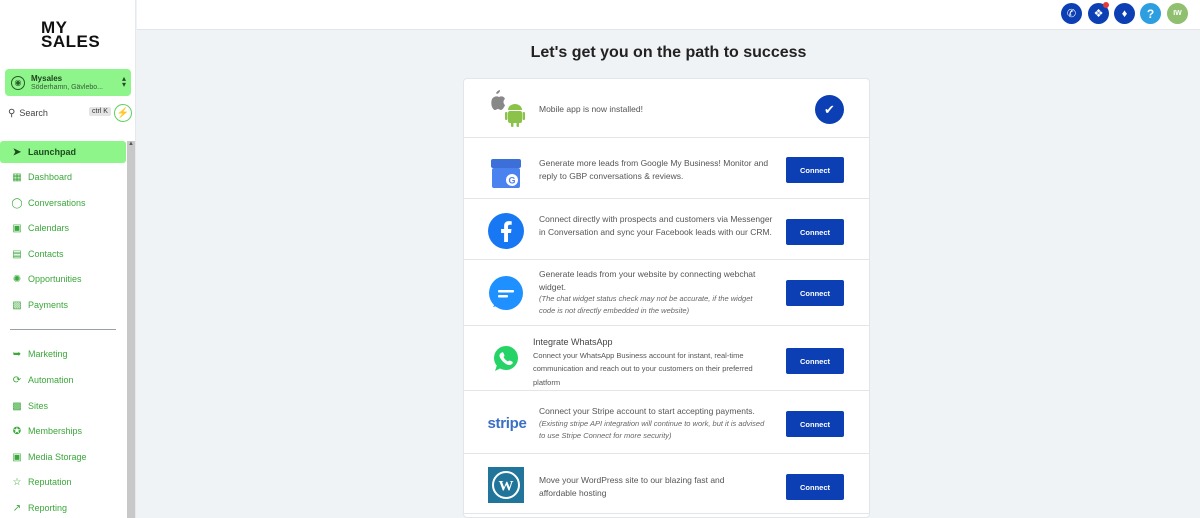 The height and width of the screenshot is (518, 1200). Describe the element at coordinates (46, 254) in the screenshot. I see `sidebar-item-label: Contacts` at that location.